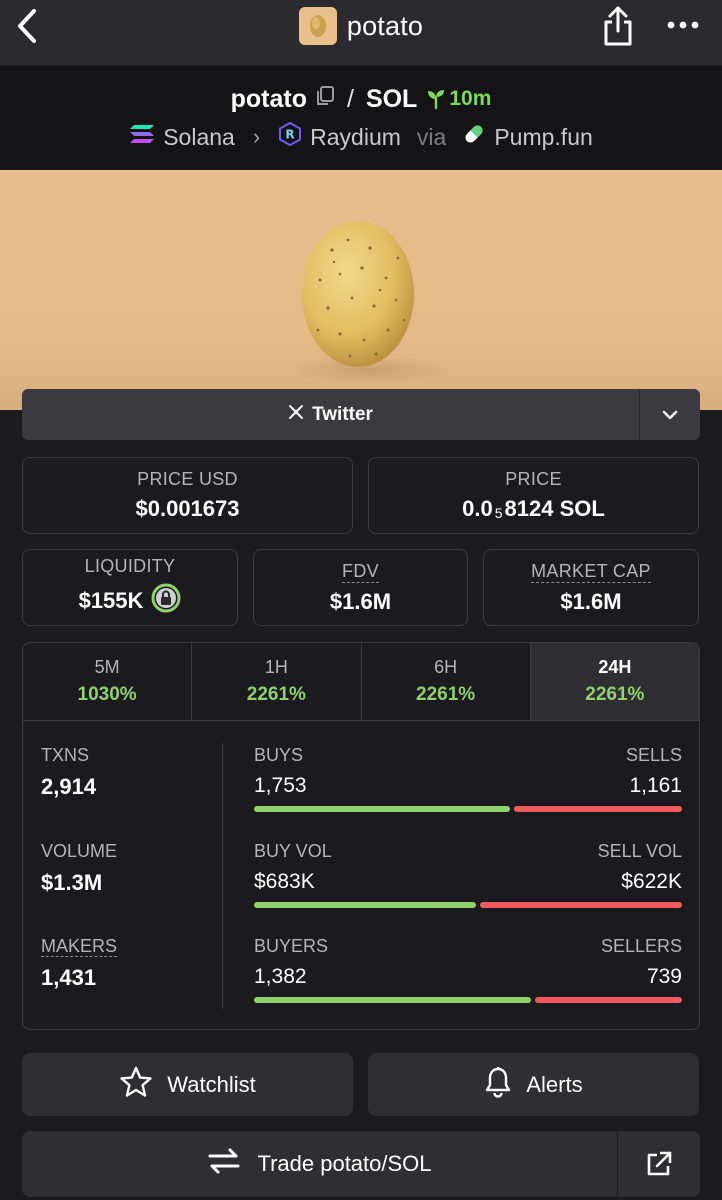 The height and width of the screenshot is (1200, 722). Describe the element at coordinates (618, 26) in the screenshot. I see `share-icon` at that location.